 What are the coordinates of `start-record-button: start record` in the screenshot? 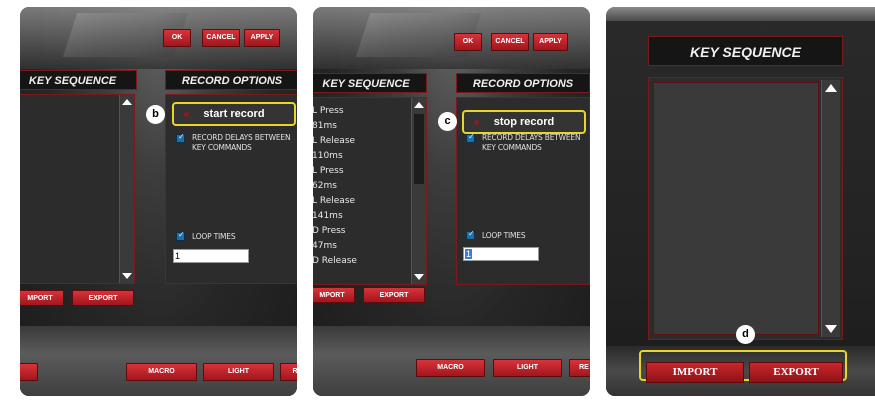 It's located at (234, 114).